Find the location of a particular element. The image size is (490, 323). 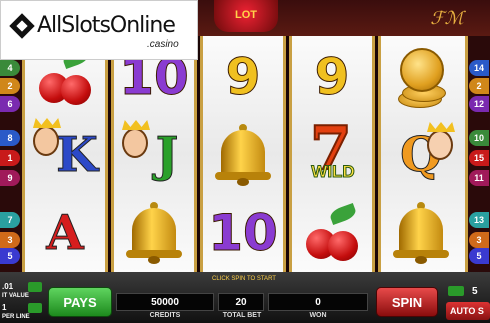

symbol-number: 10 is located at coordinates (243, 233).